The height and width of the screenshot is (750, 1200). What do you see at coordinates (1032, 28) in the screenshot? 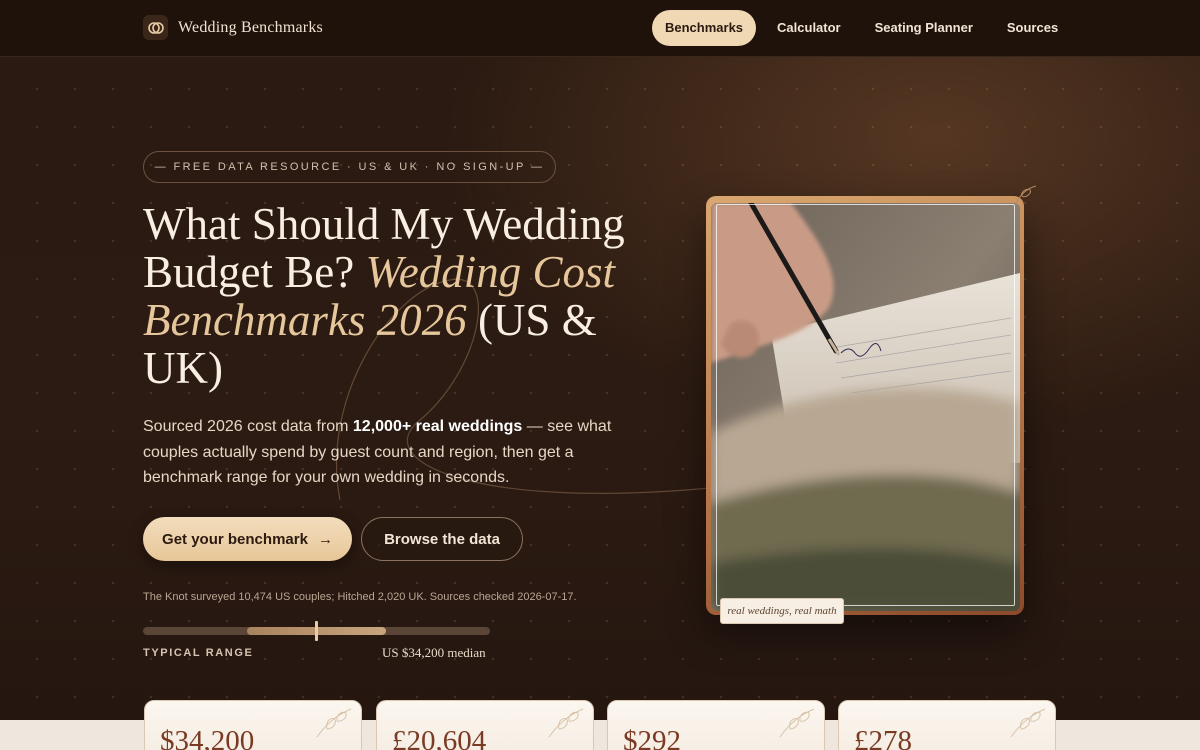
I see `nav-sources: Sources` at bounding box center [1032, 28].